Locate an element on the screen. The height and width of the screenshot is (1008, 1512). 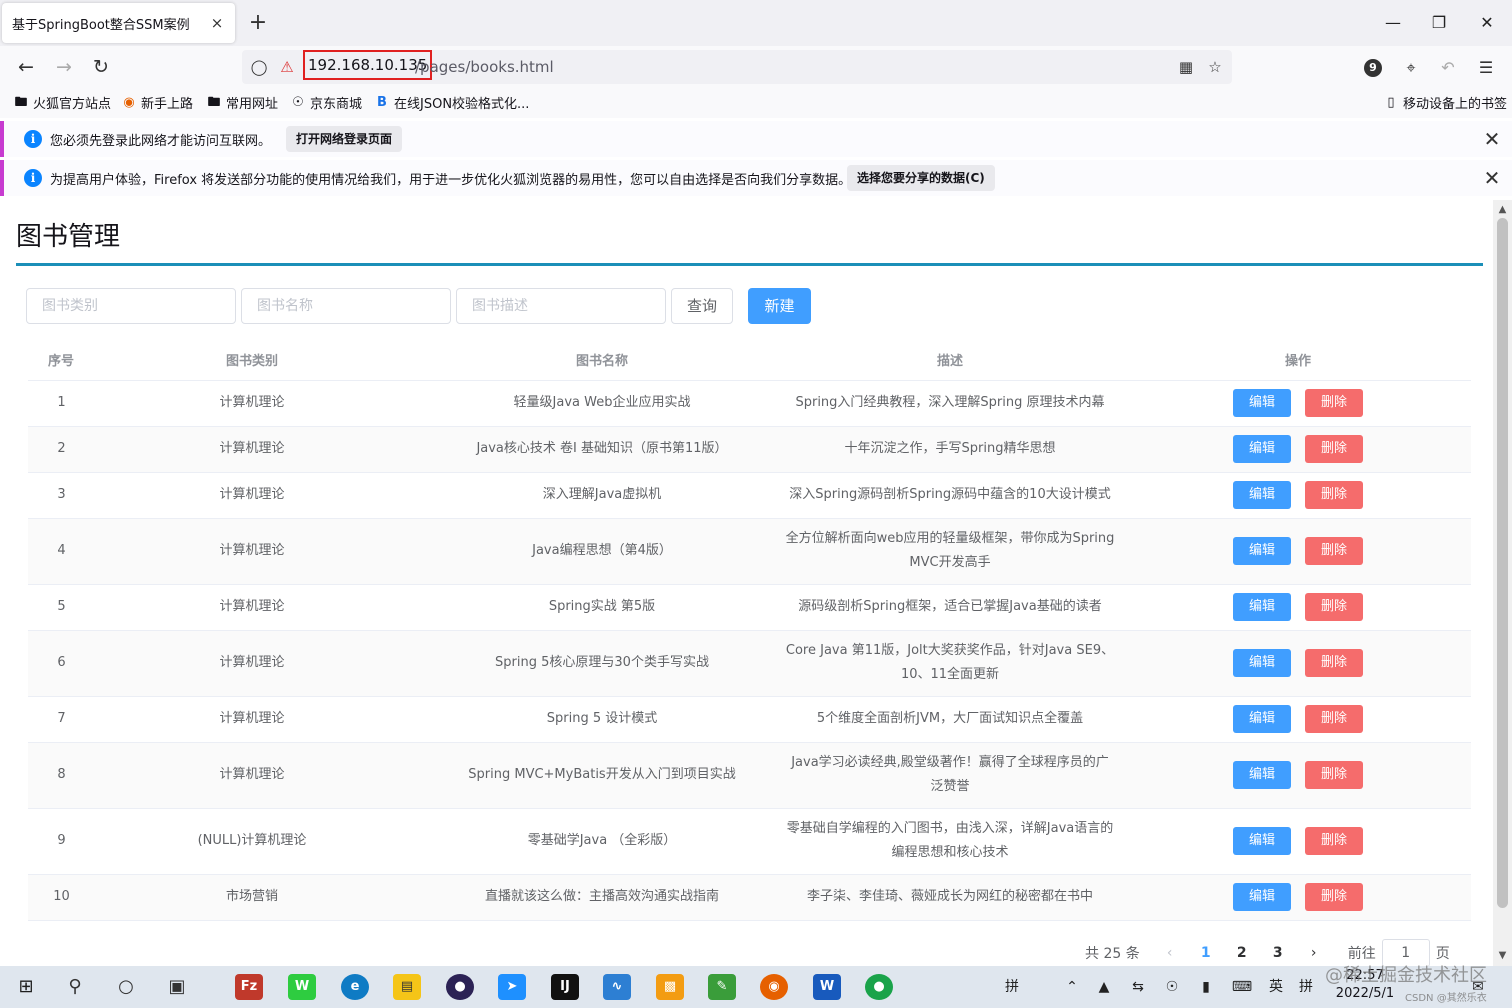
close-tab-icon: × is located at coordinates (217, 23).